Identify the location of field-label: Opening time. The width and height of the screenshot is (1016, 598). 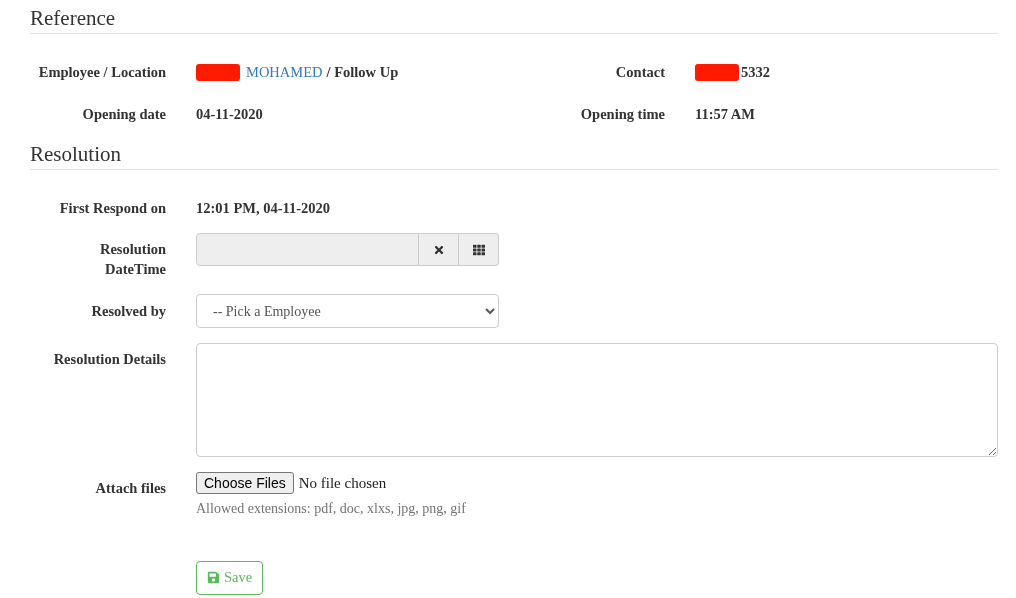
(622, 114).